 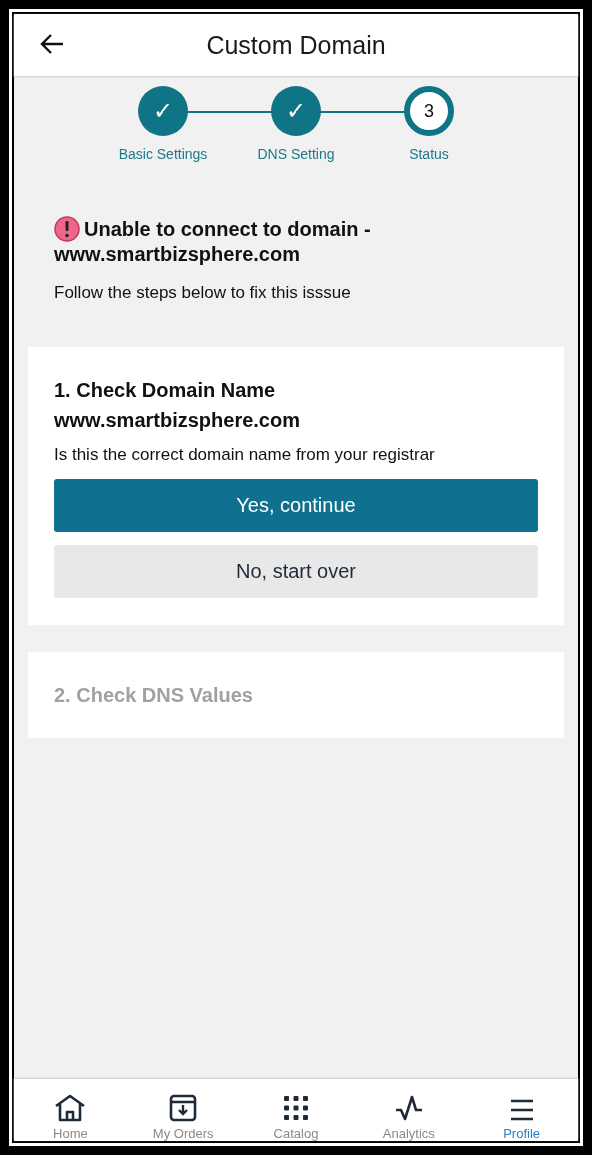 What do you see at coordinates (296, 571) in the screenshot?
I see `start-over-button: No, start over` at bounding box center [296, 571].